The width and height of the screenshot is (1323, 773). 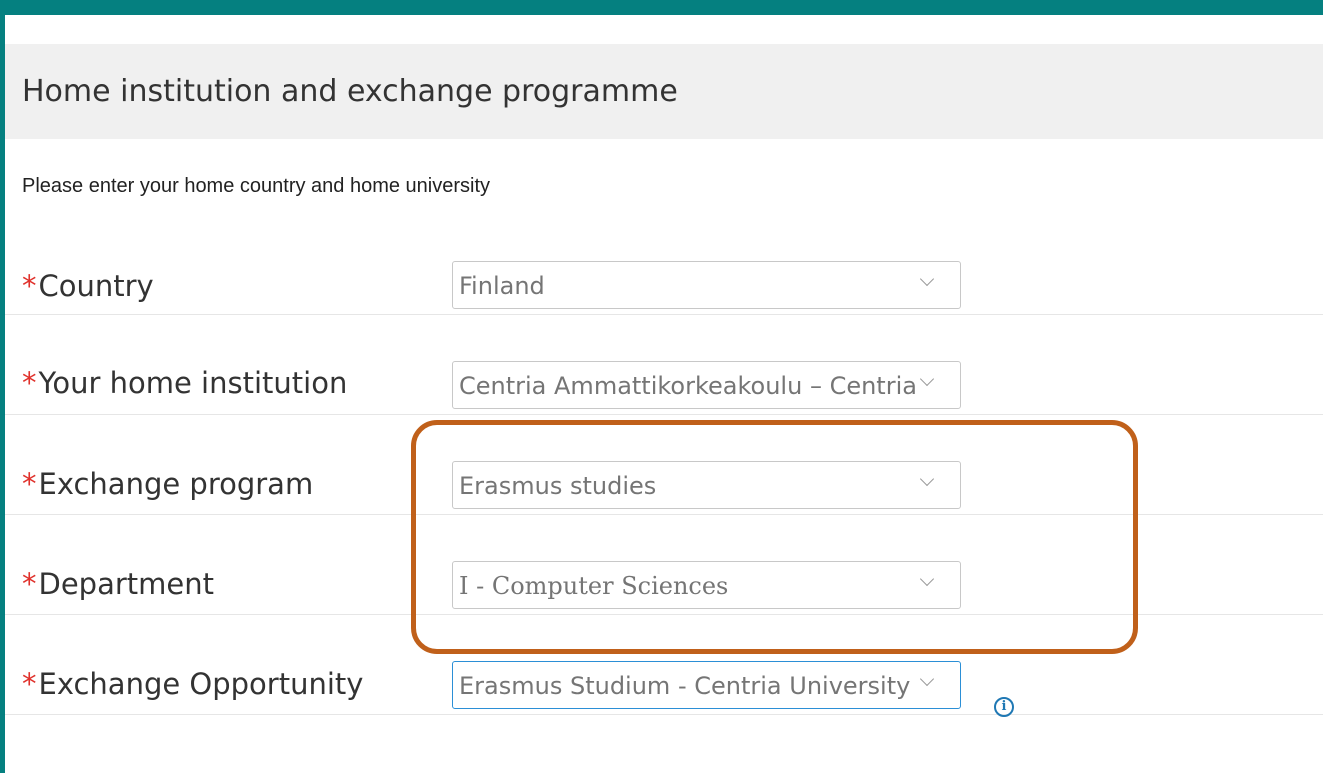 I want to click on department-label: *Department, so click(x=118, y=584).